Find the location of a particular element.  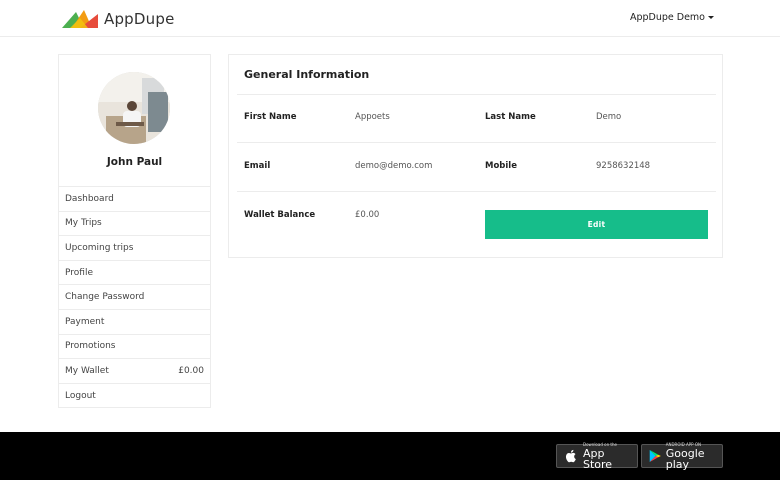

apple-icon is located at coordinates (570, 456).